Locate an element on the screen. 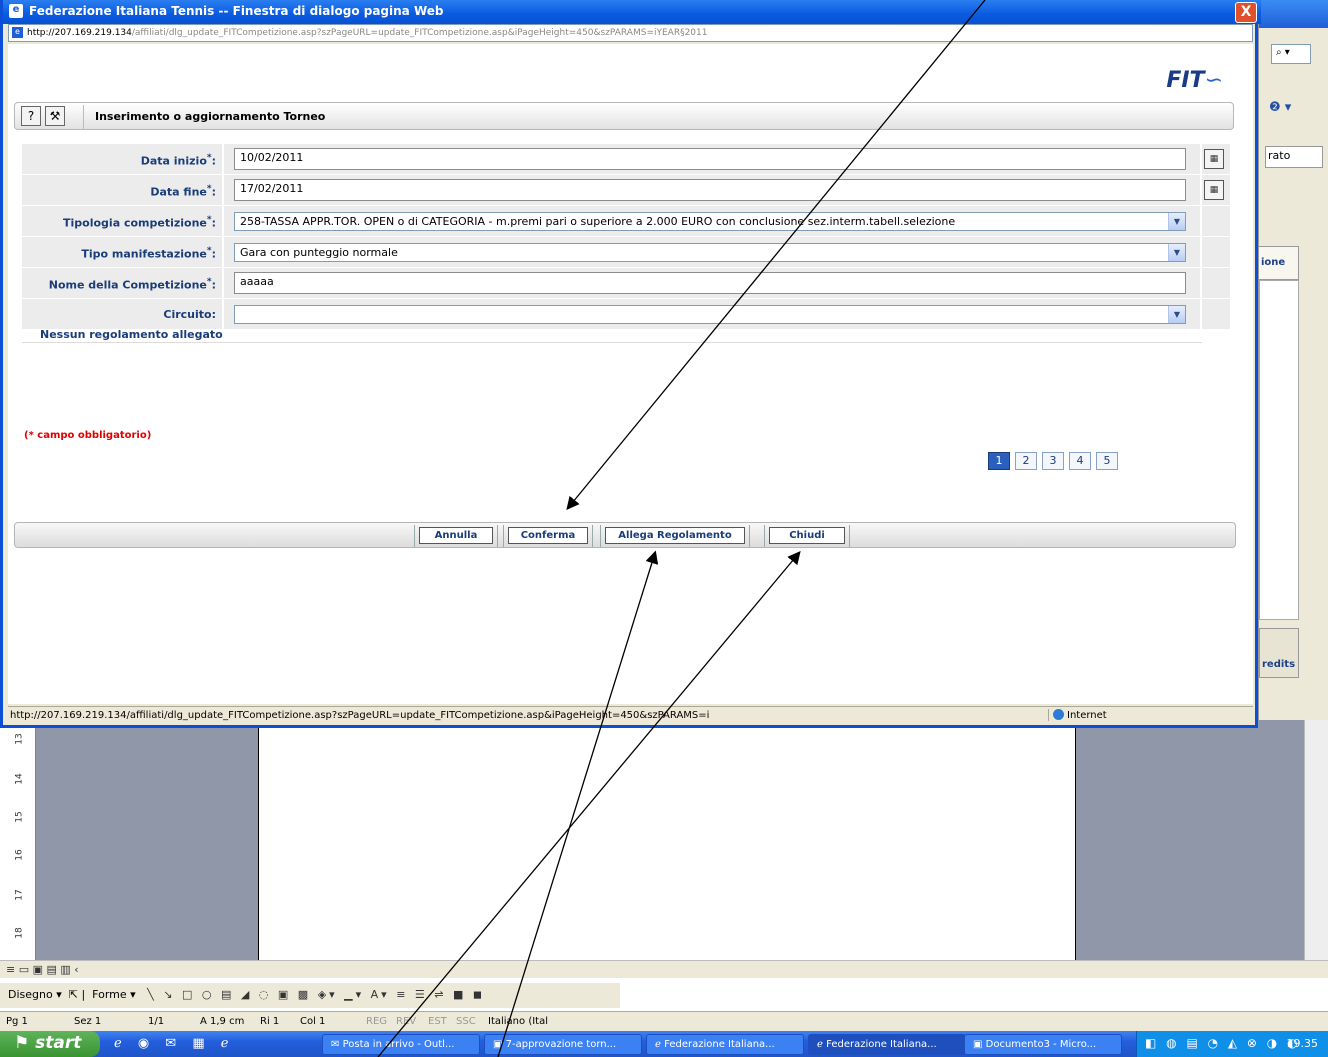  no-regolamento-text: Nessun regolamento allegato is located at coordinates (131, 334).